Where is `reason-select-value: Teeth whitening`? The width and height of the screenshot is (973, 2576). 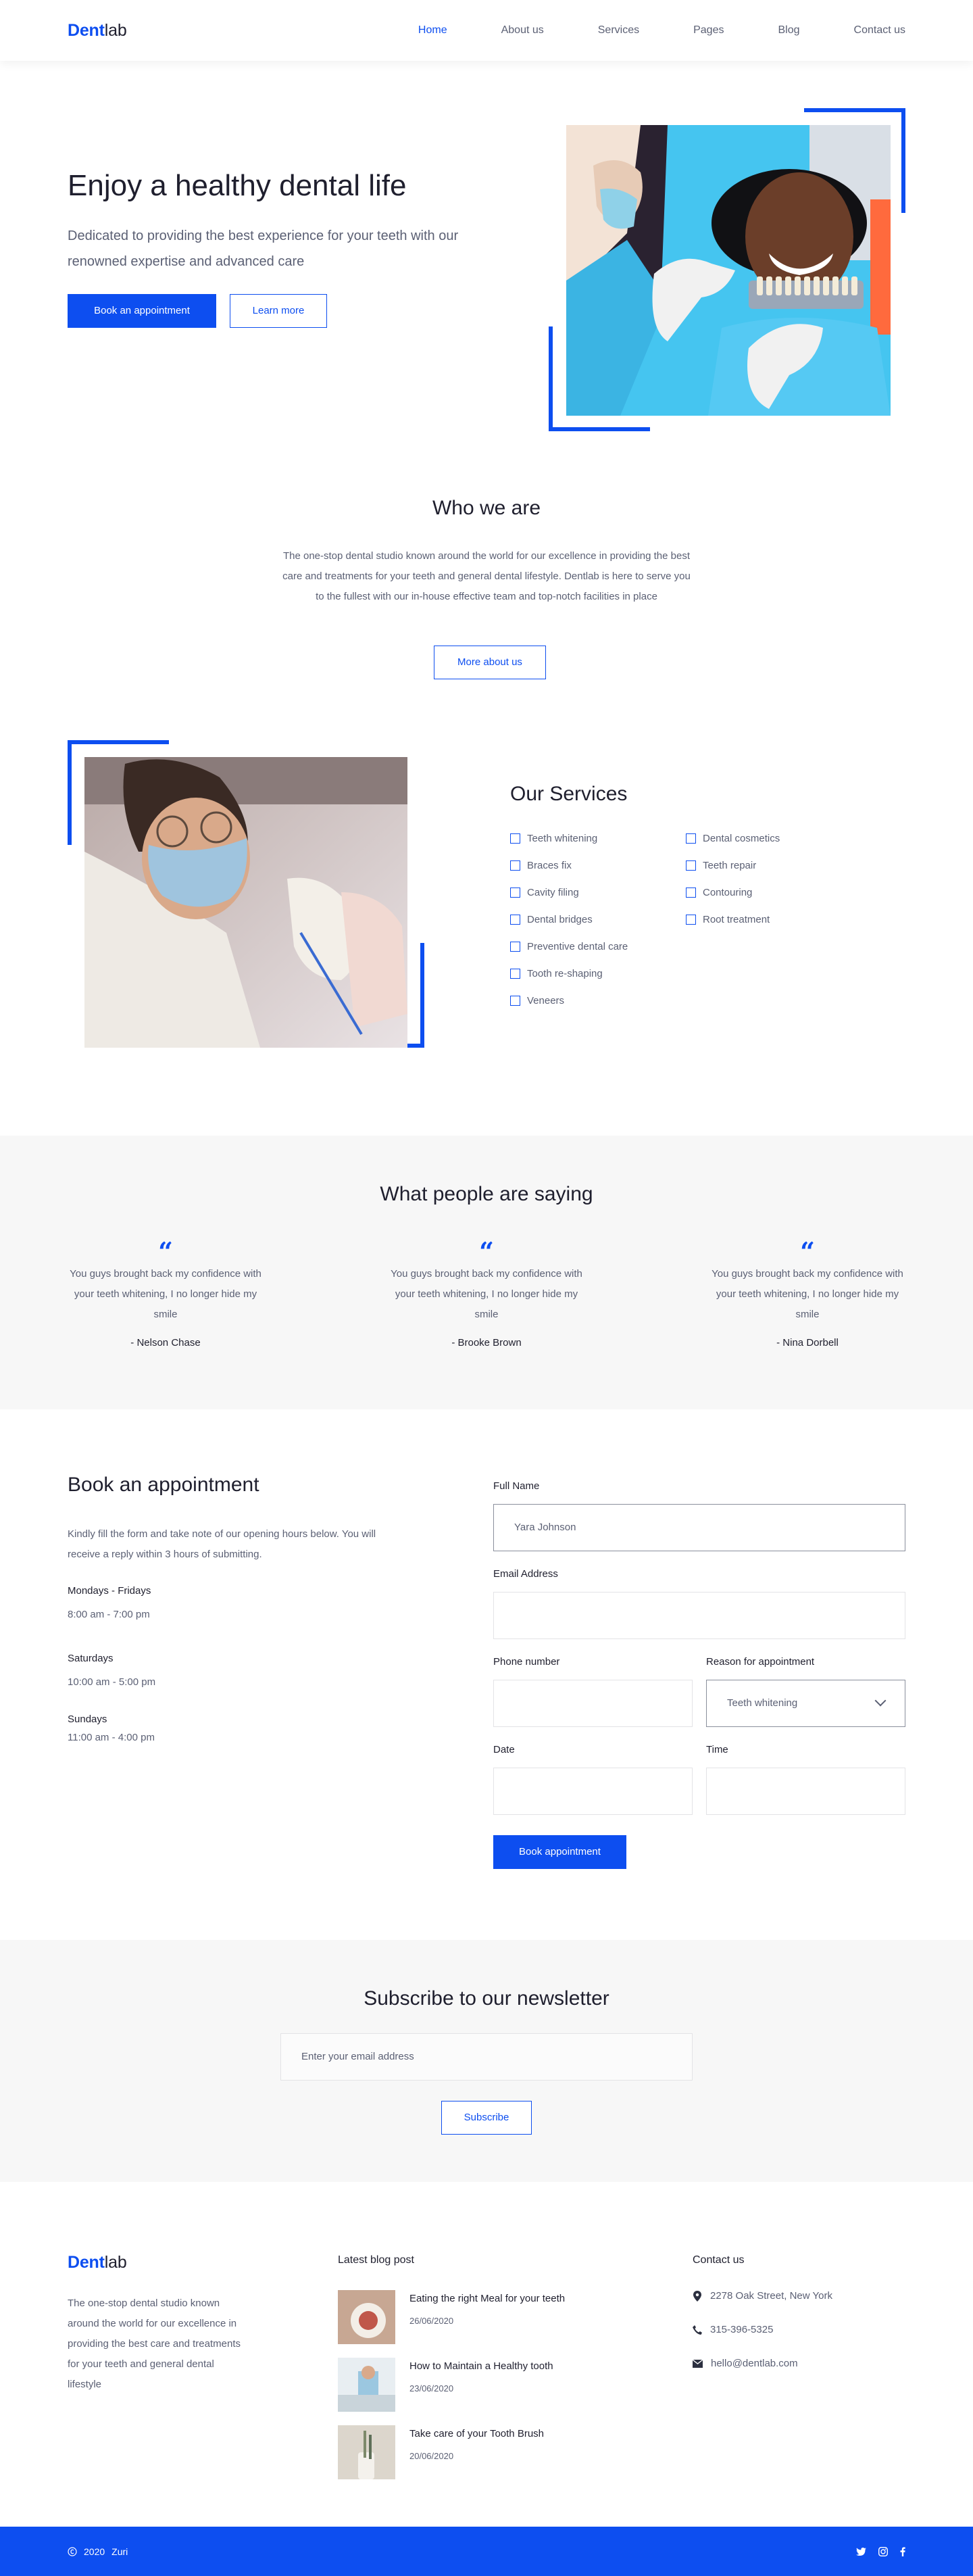 reason-select-value: Teeth whitening is located at coordinates (763, 1703).